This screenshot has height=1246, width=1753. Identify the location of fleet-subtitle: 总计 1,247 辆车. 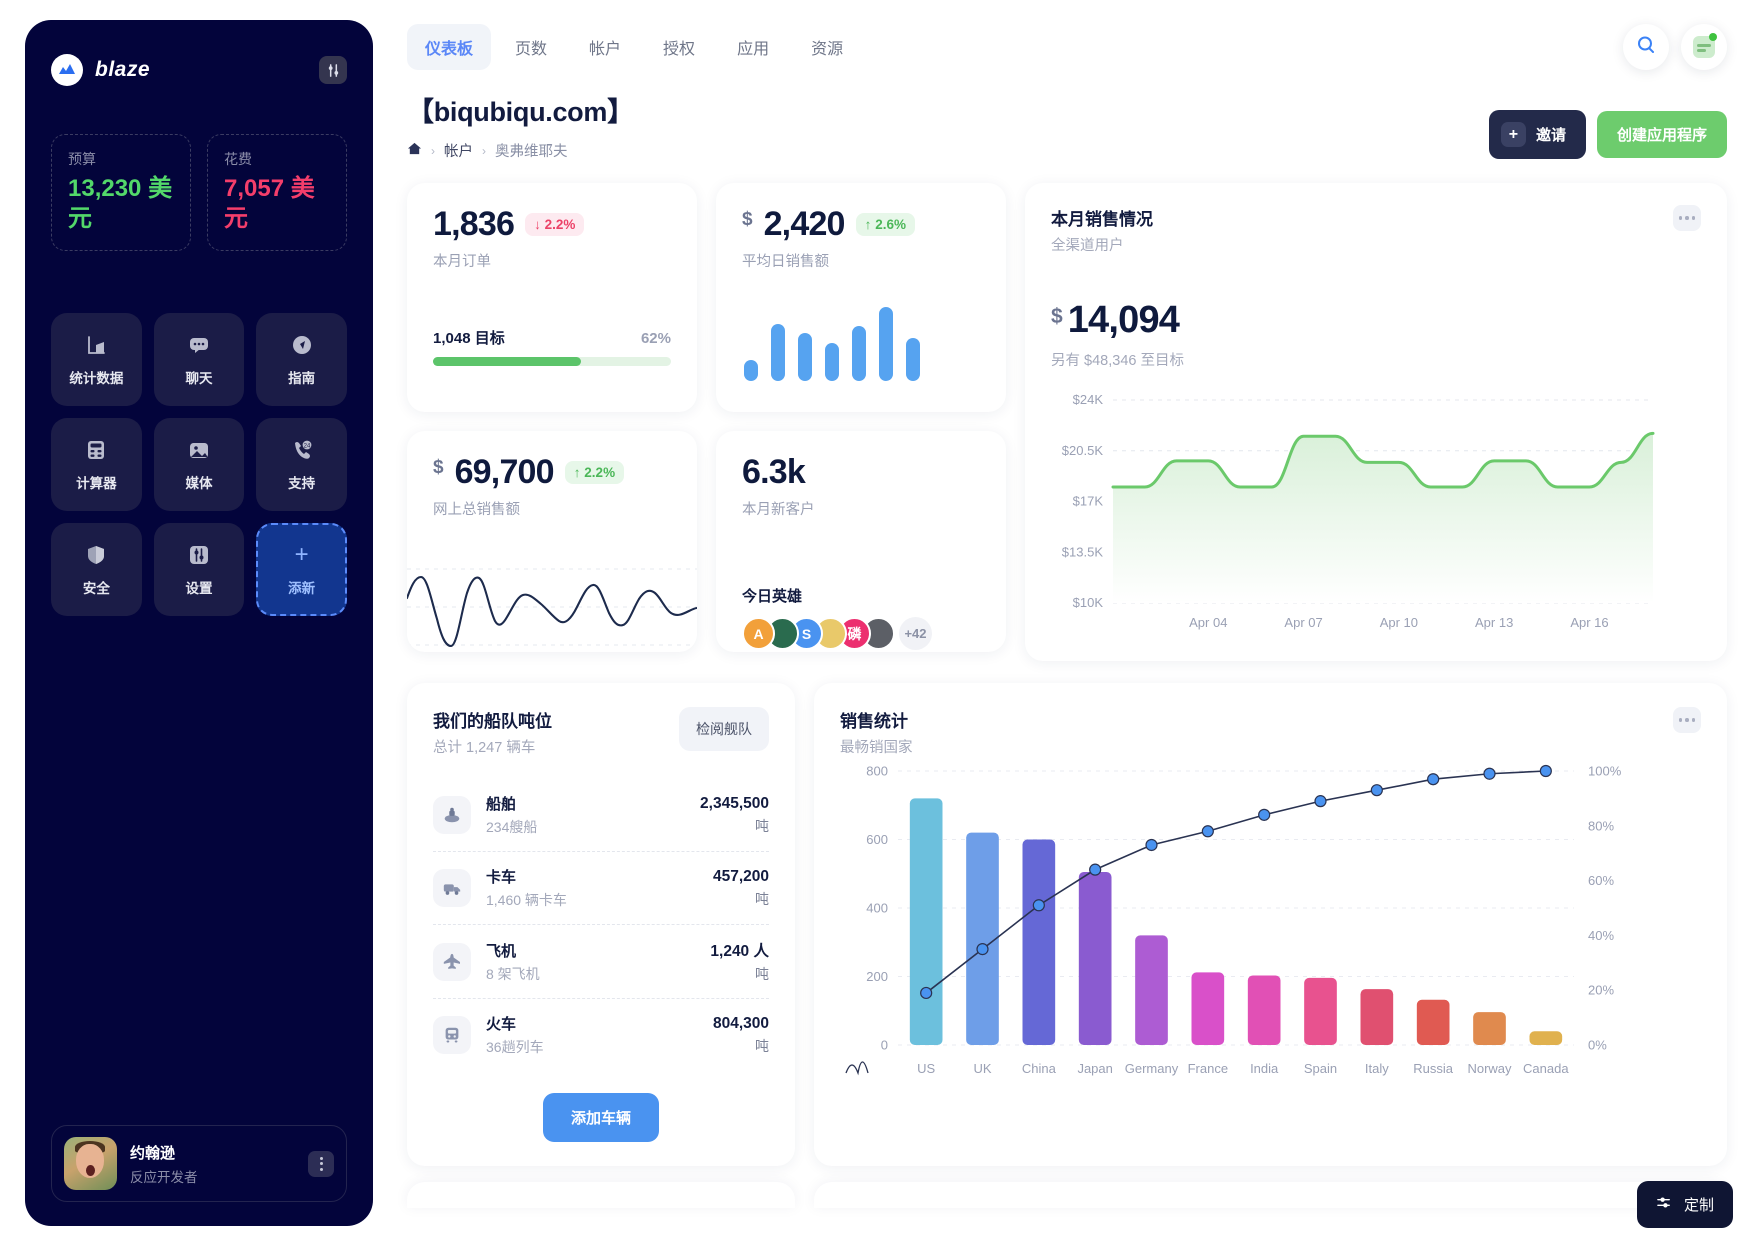
(484, 748).